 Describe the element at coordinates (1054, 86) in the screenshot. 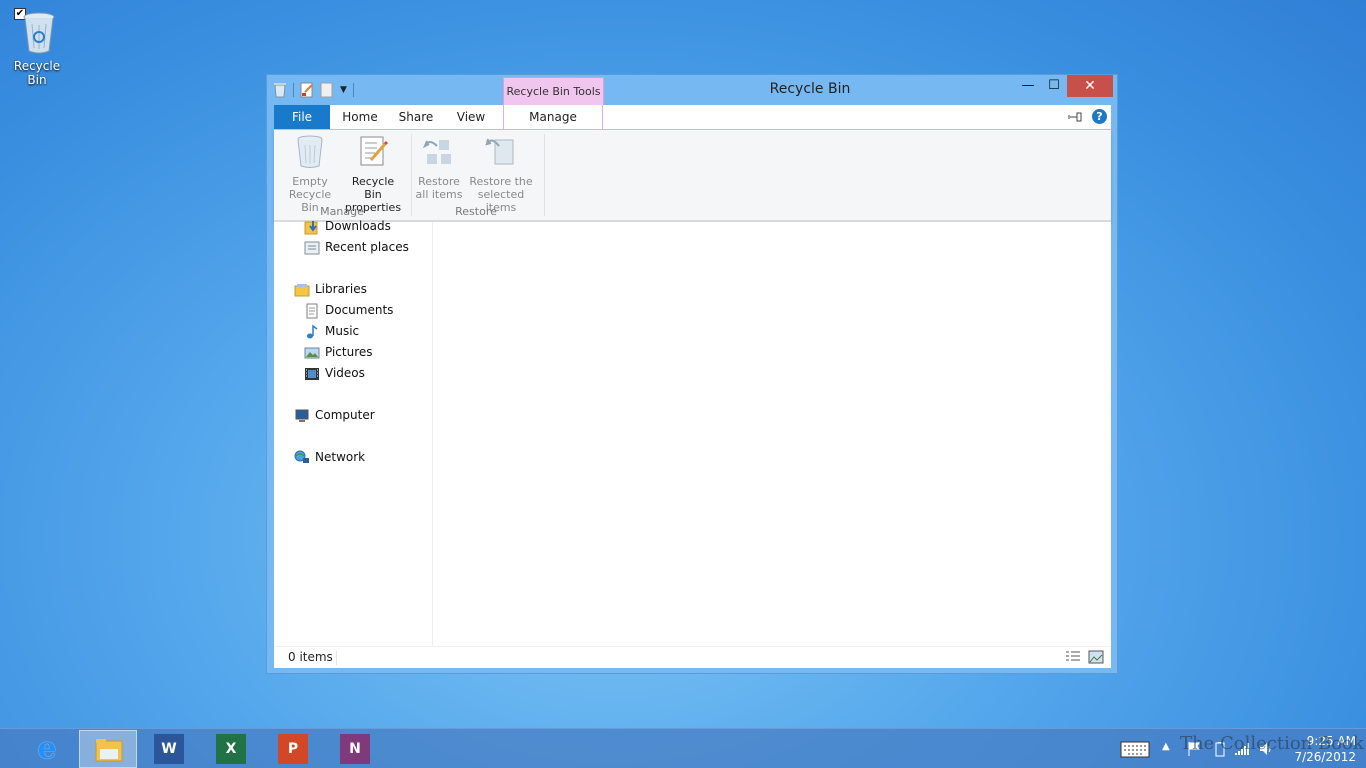

I see `maximize-button: ☐` at that location.